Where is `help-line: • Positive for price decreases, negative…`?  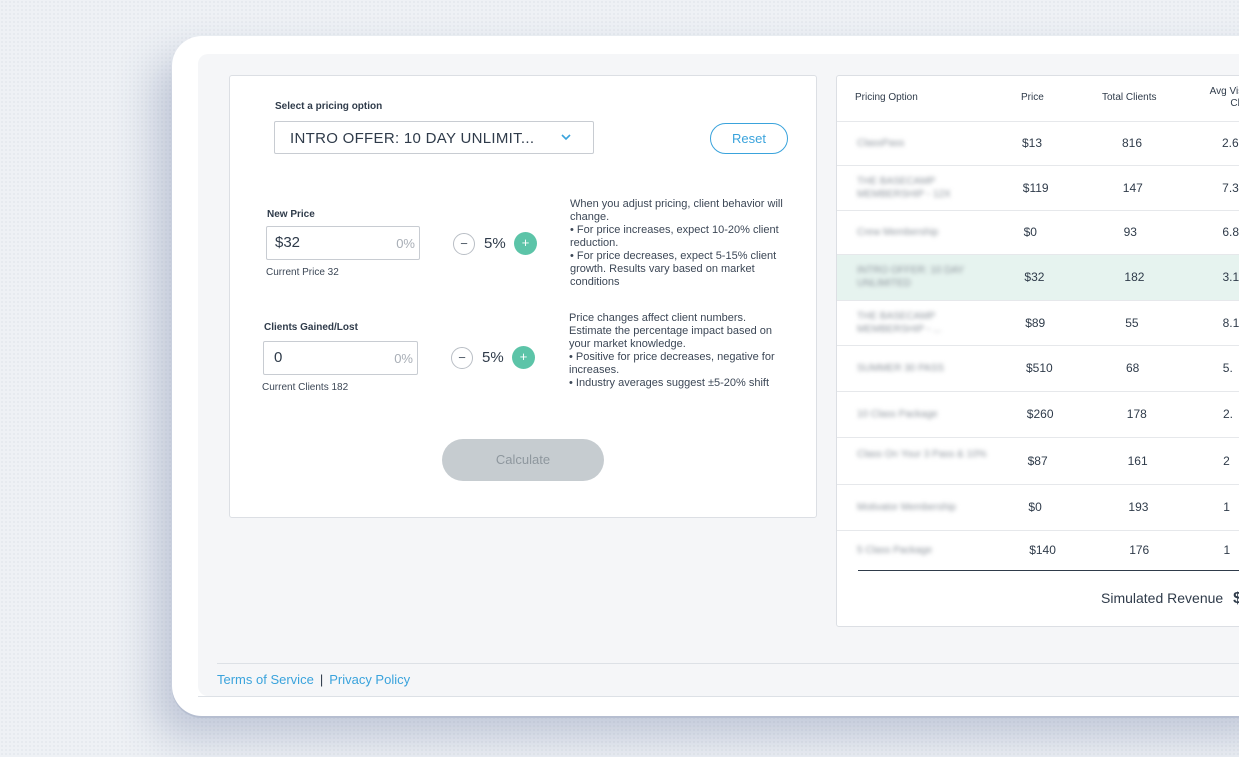
help-line: • Positive for price decreases, negative… is located at coordinates (672, 363).